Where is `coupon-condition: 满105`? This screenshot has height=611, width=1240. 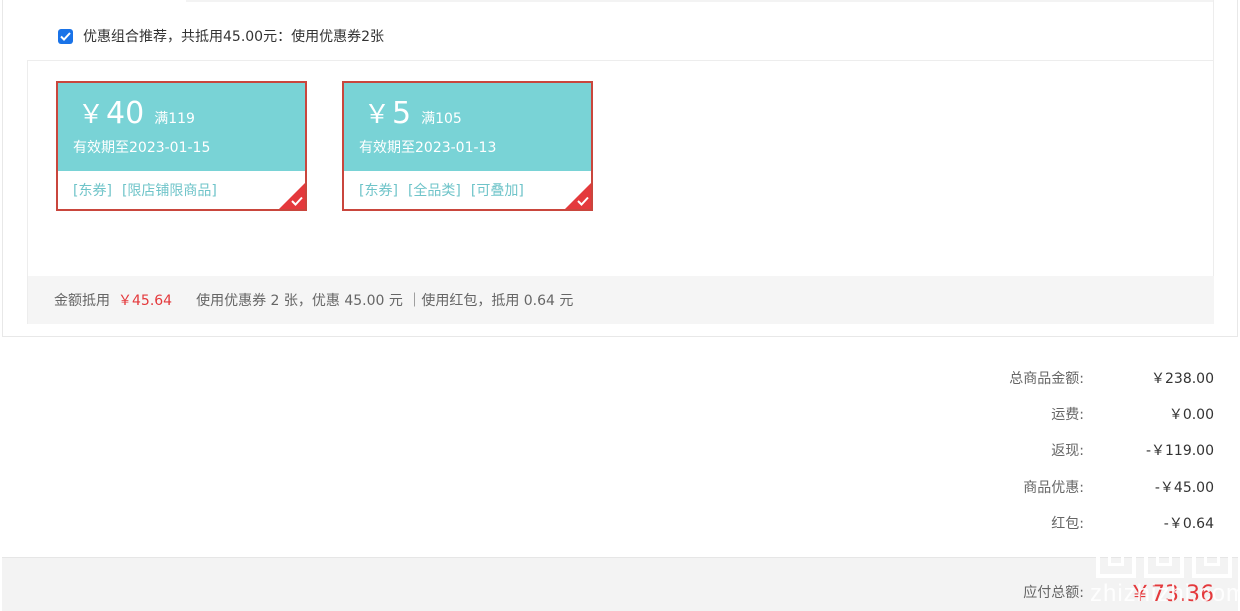
coupon-condition: 满105 is located at coordinates (441, 119).